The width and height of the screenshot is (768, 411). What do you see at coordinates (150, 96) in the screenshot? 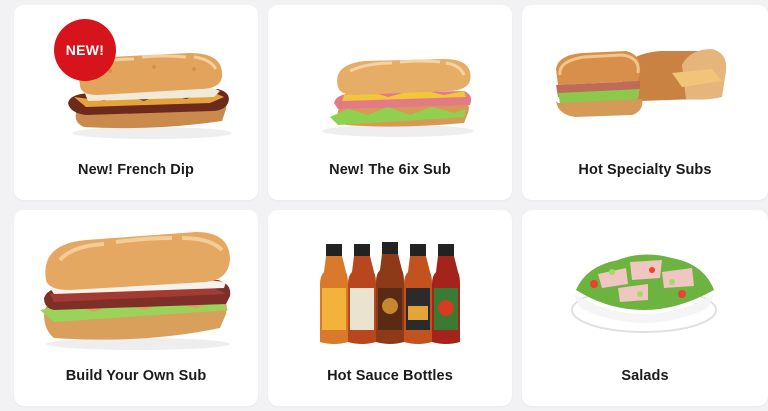
I see `french-dip-sub-image` at bounding box center [150, 96].